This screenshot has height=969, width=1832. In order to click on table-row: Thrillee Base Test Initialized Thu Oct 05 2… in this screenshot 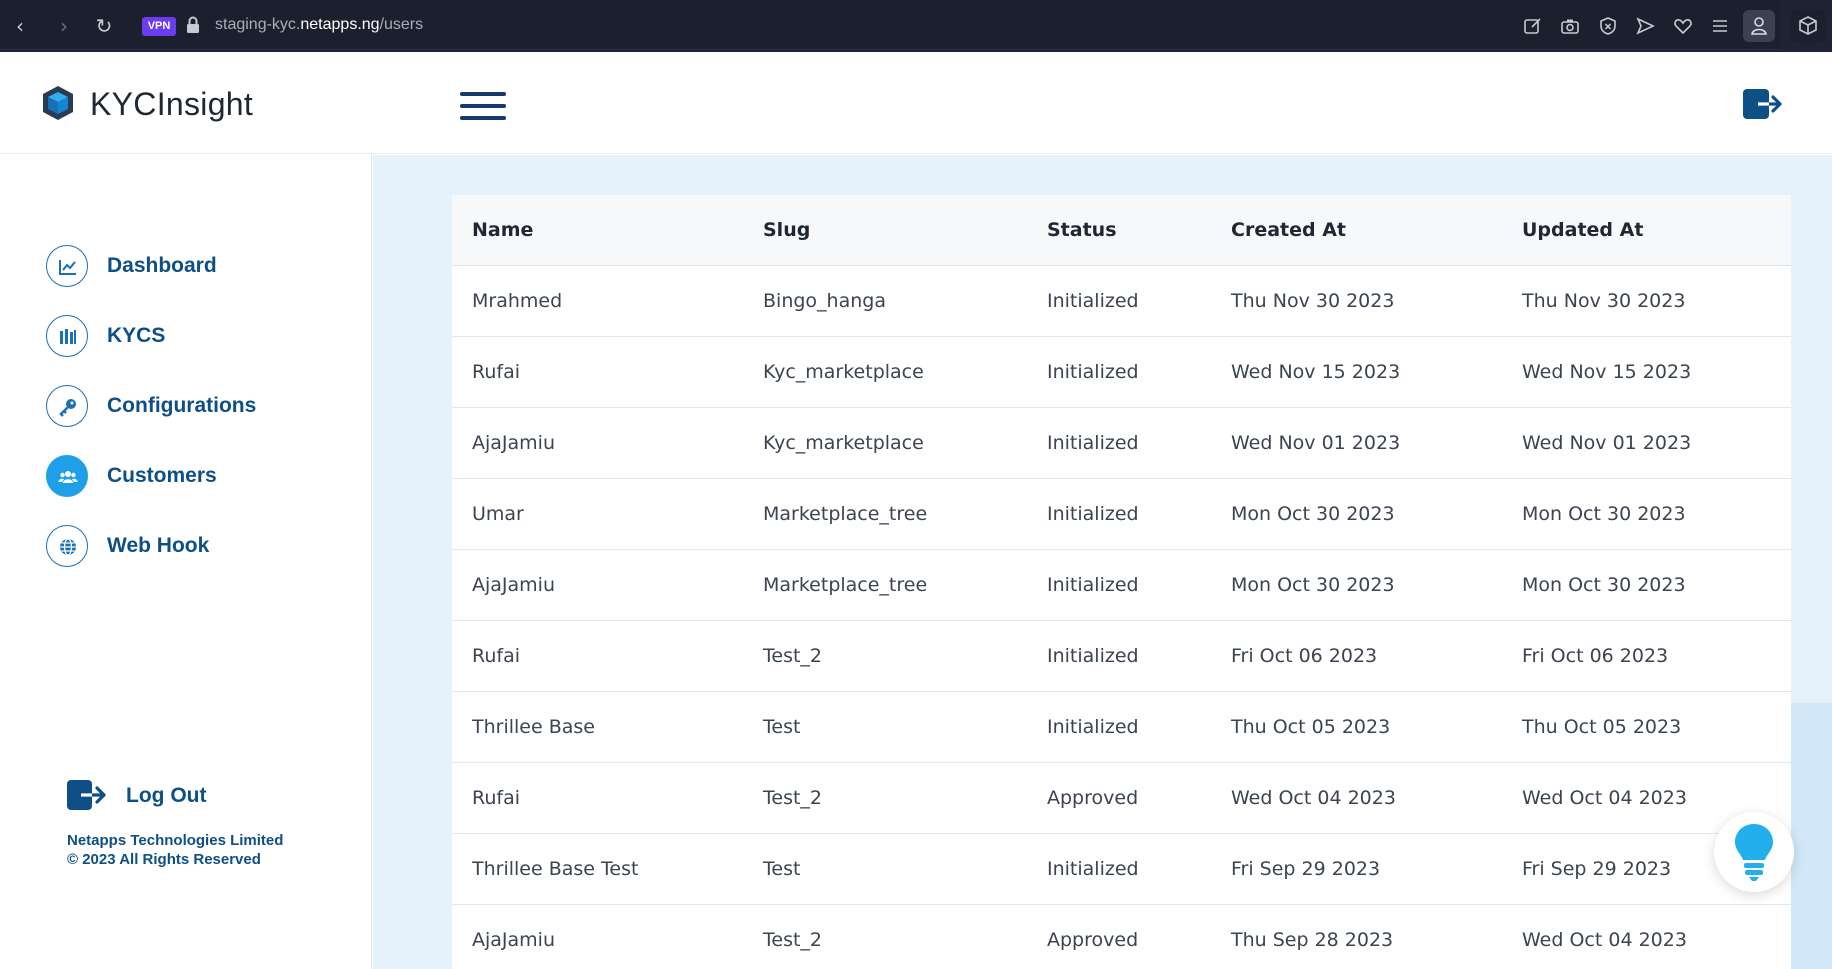, I will do `click(1121, 727)`.